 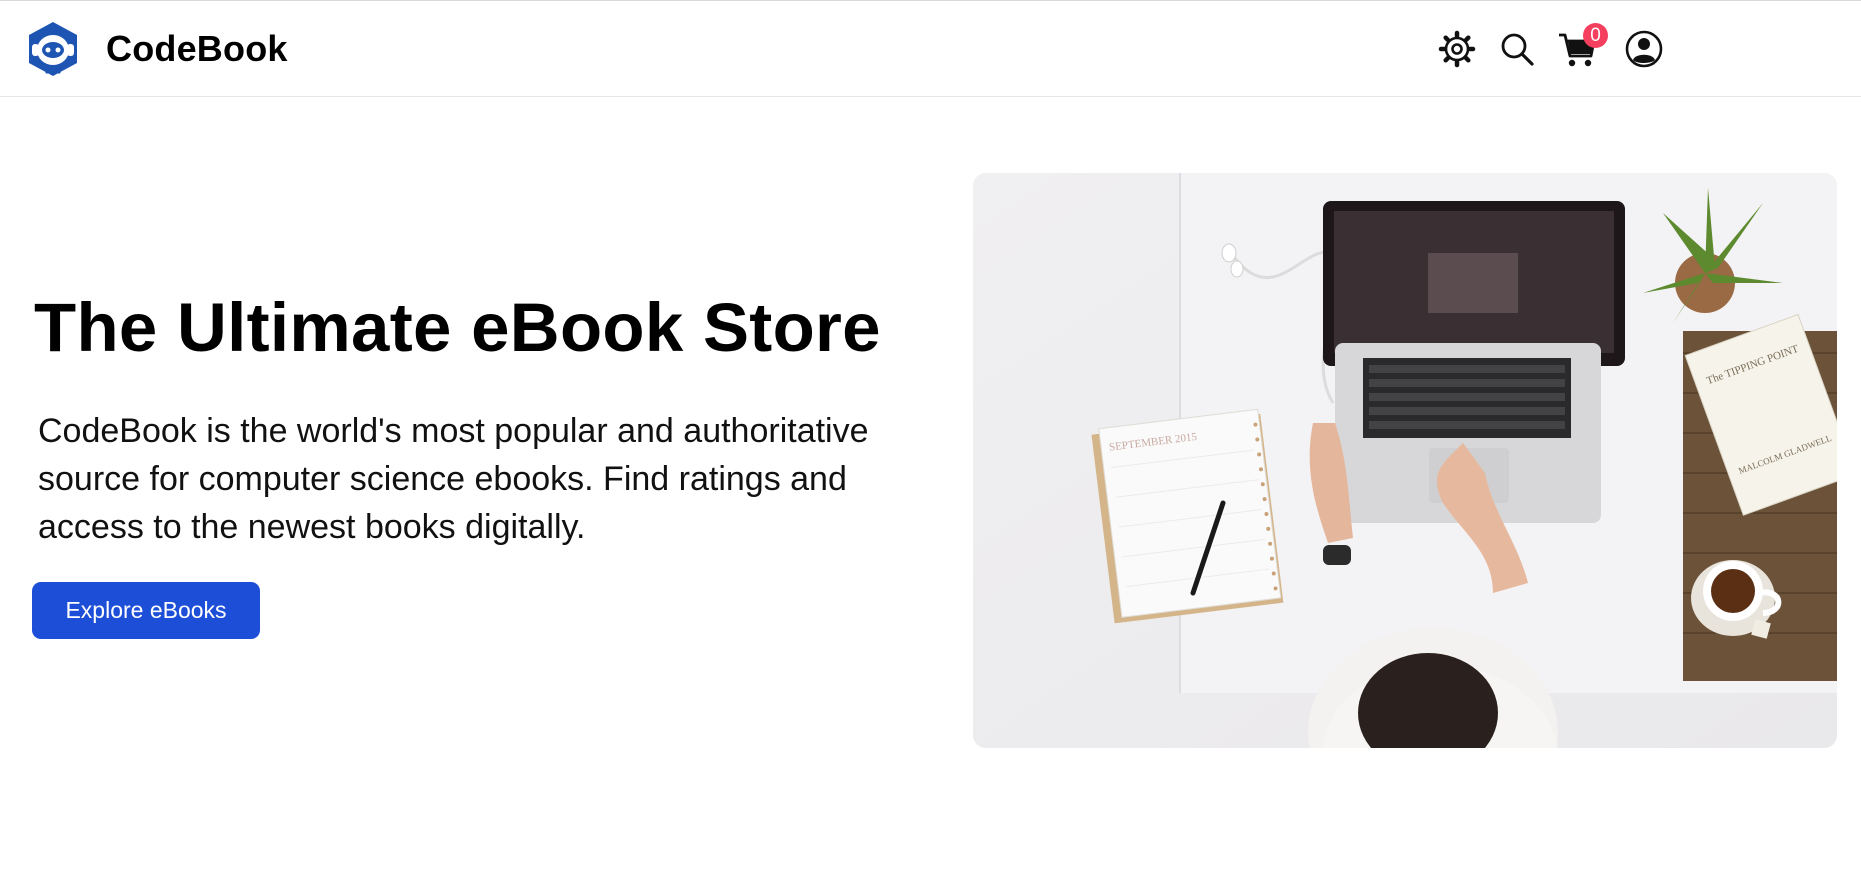 I want to click on user-account-icon, so click(x=1644, y=49).